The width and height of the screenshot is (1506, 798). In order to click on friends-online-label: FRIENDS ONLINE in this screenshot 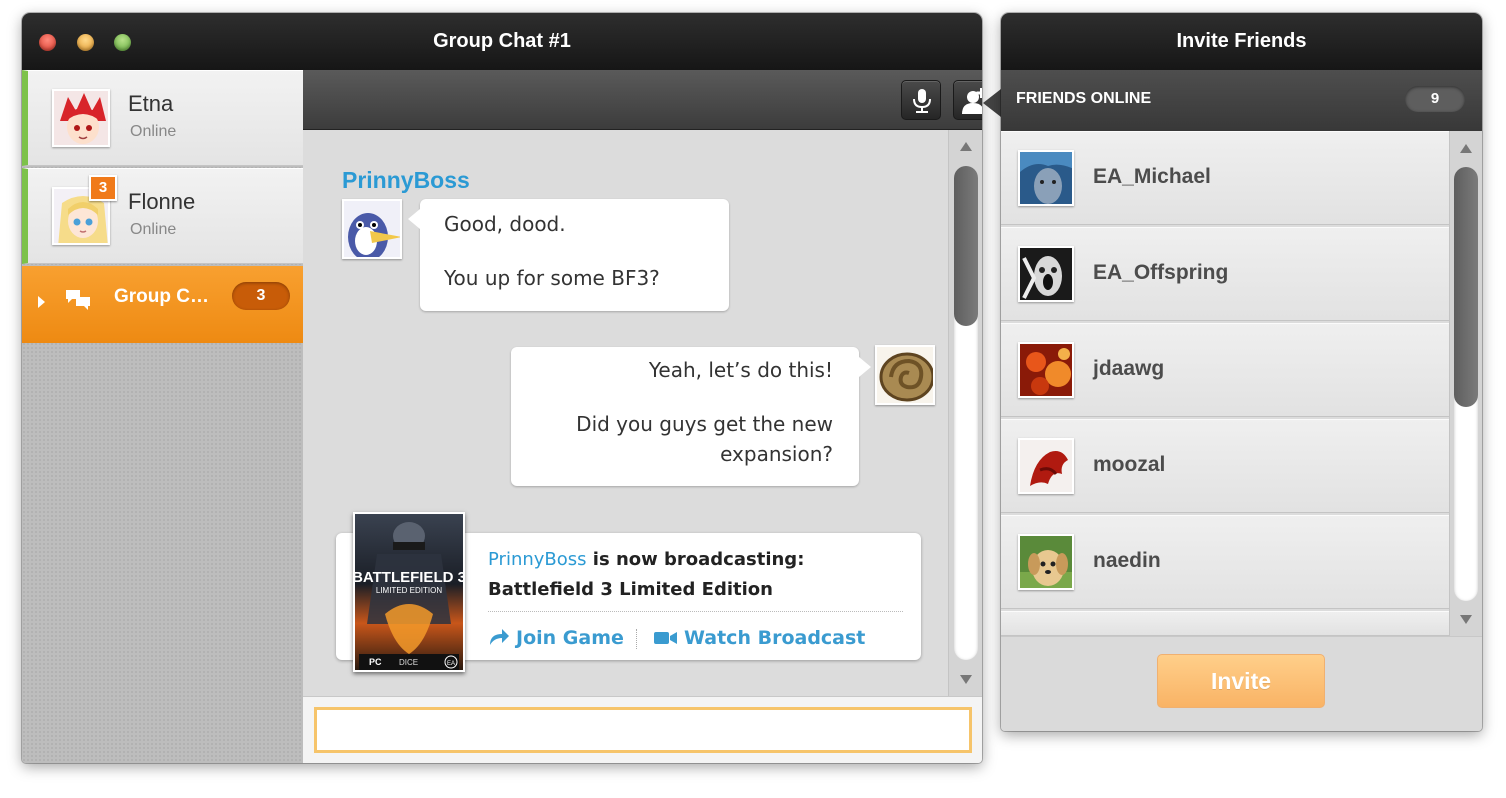, I will do `click(1084, 98)`.